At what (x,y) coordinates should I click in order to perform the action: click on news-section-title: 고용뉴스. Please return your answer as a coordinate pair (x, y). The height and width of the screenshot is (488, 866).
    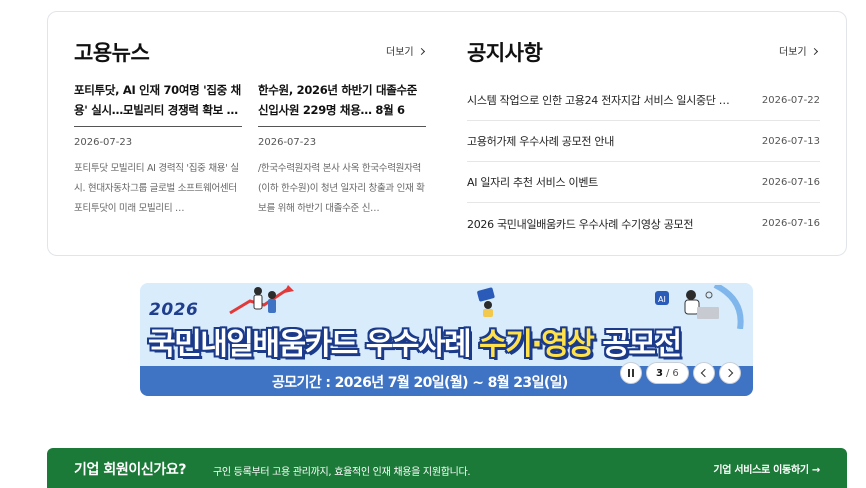
    Looking at the image, I should click on (112, 53).